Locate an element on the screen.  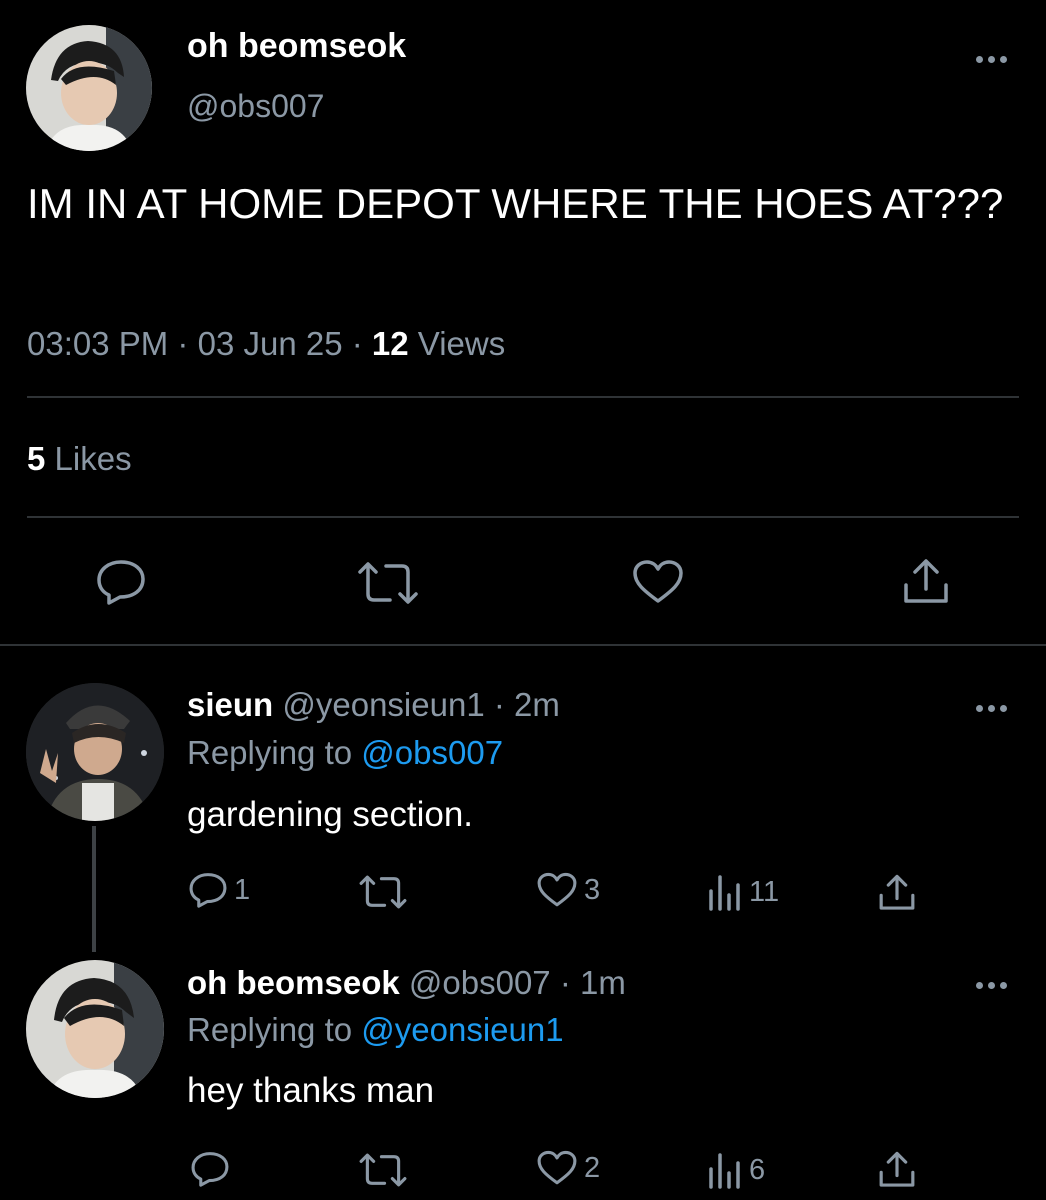
author-handle: @obs007 is located at coordinates (255, 106).